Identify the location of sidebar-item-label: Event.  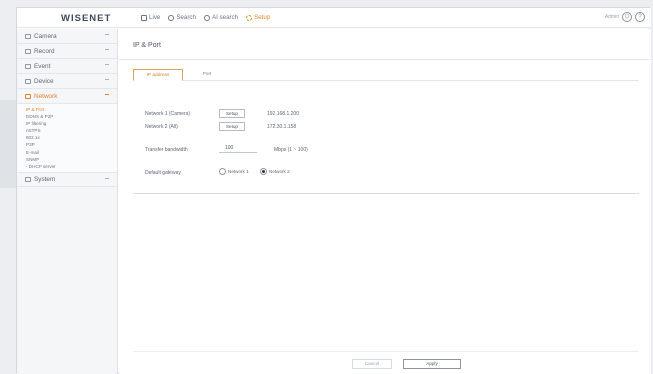
(42, 66).